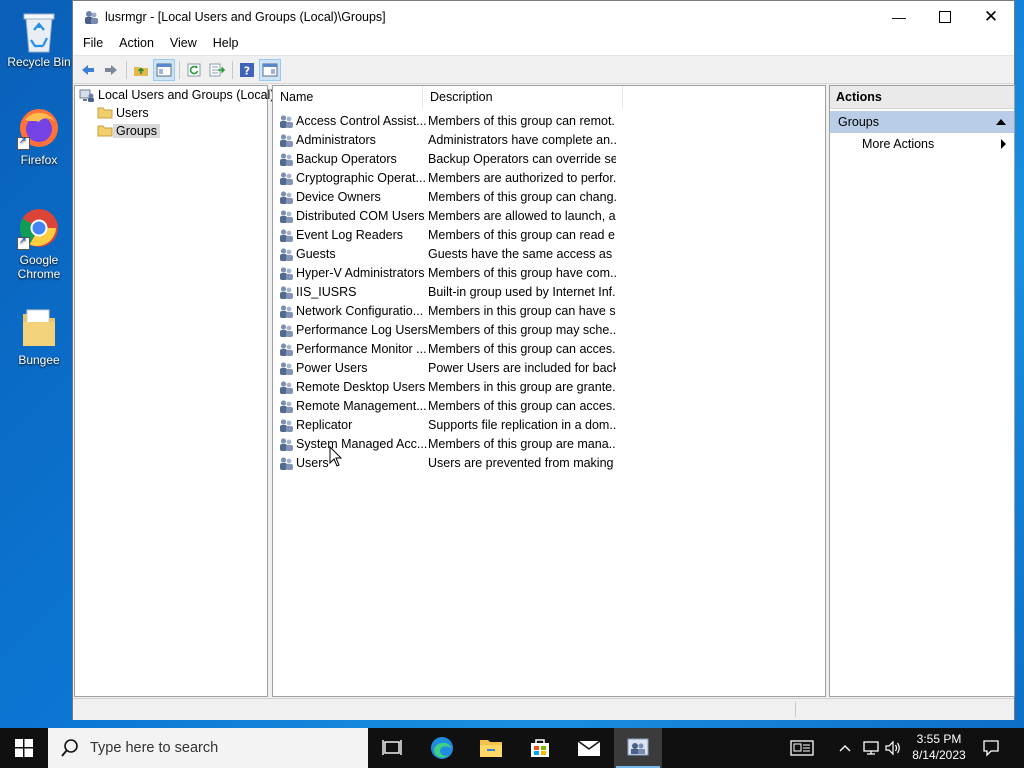 Image resolution: width=1024 pixels, height=768 pixels. Describe the element at coordinates (442, 748) in the screenshot. I see `taskbar-edge-button` at that location.